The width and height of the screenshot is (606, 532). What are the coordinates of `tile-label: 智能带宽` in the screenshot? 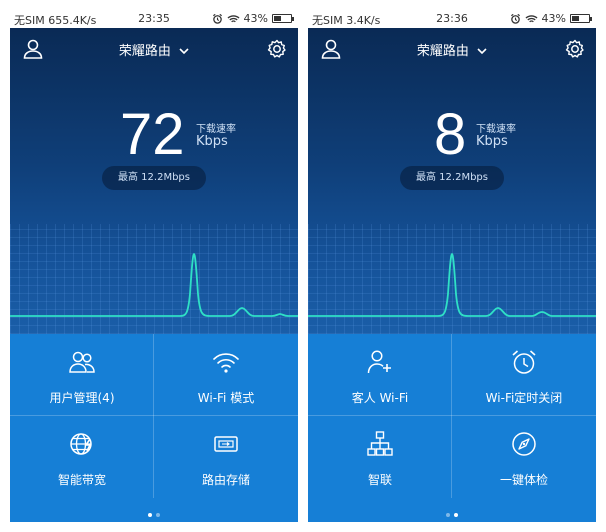 It's located at (81, 480).